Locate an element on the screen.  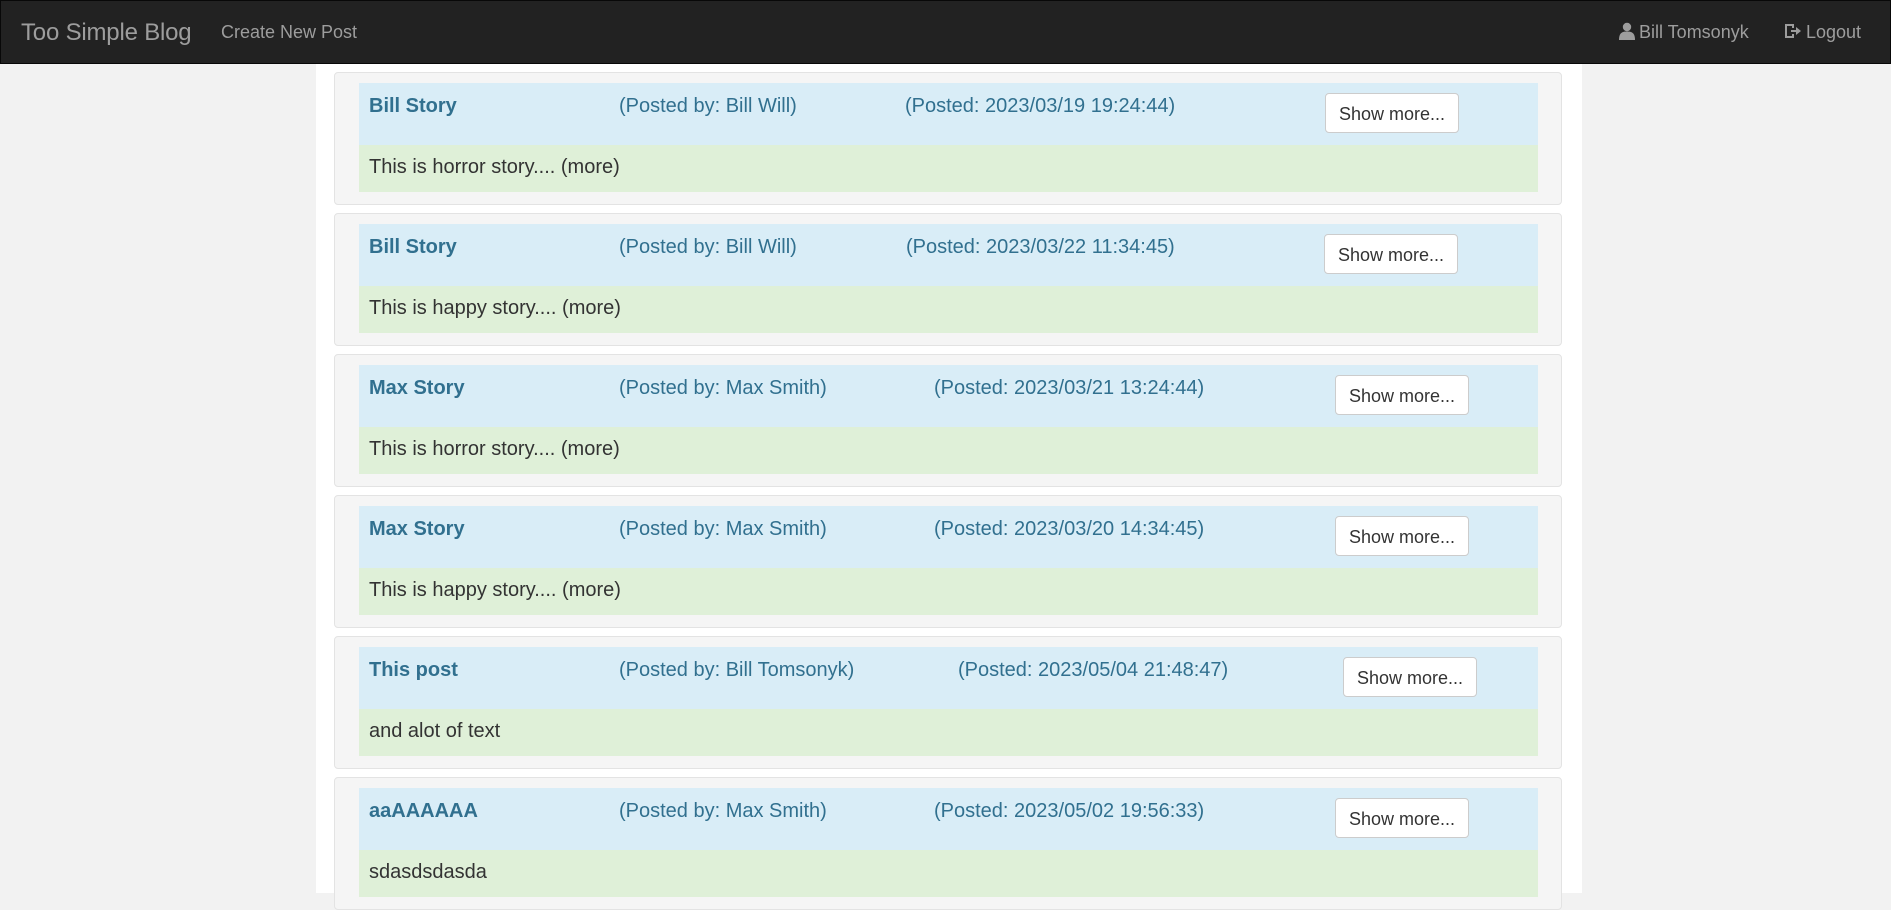
post-date: (Posted: 2023/03/21 13:24:44) is located at coordinates (1069, 388).